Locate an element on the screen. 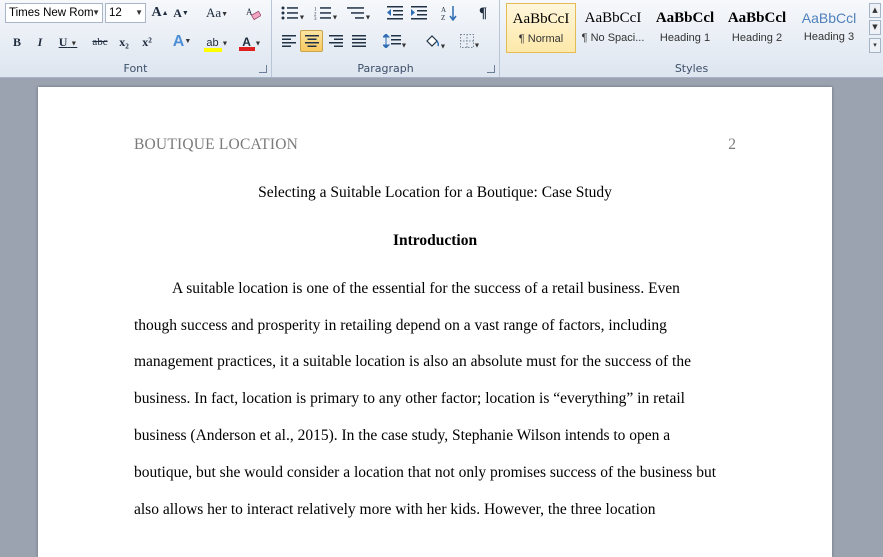 This screenshot has height=557, width=883. subscript-icon: x₂ is located at coordinates (124, 42).